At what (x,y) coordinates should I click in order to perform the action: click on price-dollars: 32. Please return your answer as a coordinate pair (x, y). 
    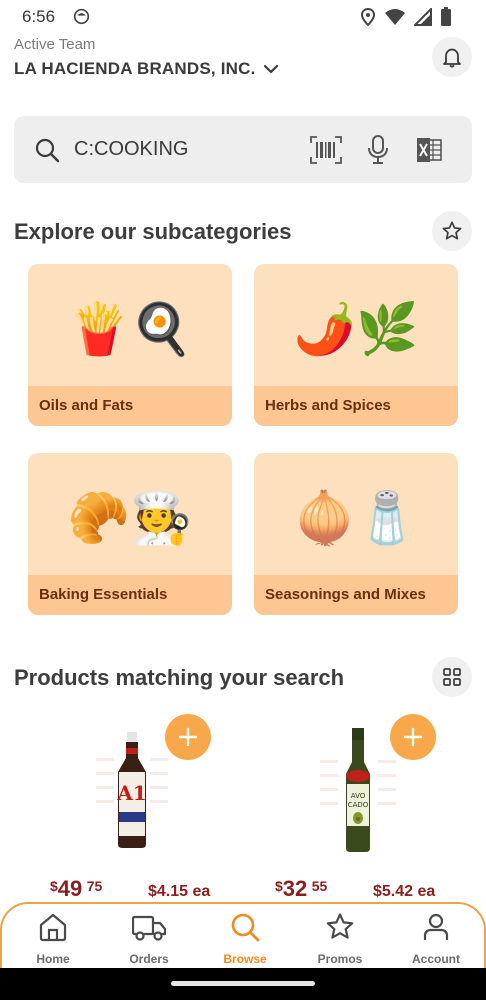
    Looking at the image, I should click on (295, 888).